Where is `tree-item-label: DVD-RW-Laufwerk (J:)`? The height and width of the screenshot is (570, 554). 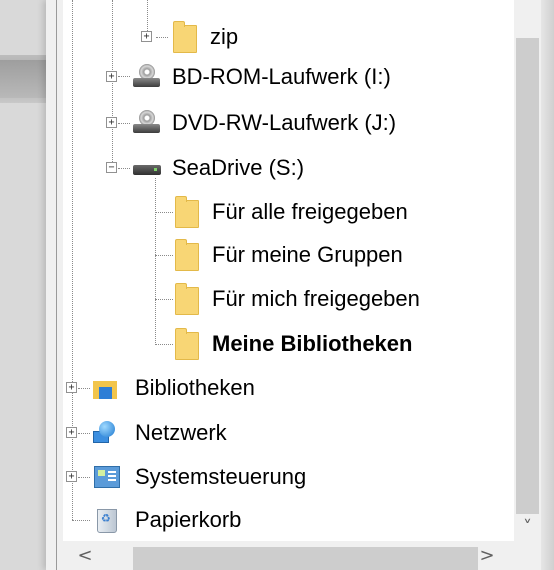 tree-item-label: DVD-RW-Laufwerk (J:) is located at coordinates (284, 122).